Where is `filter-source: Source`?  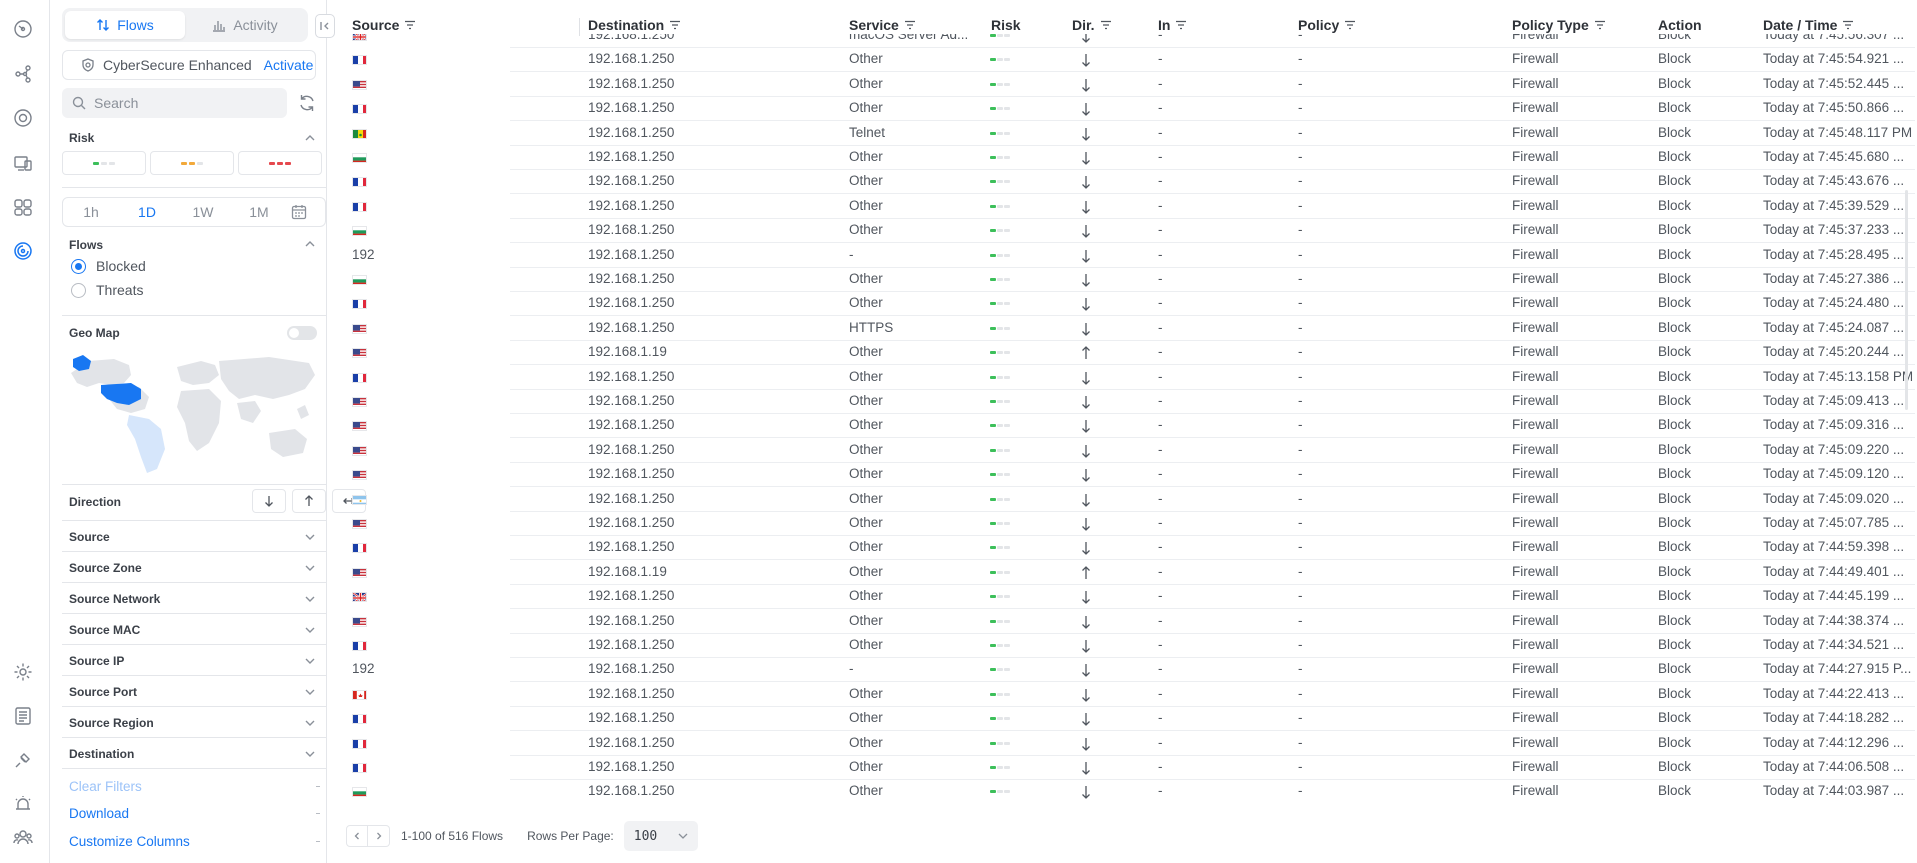 filter-source: Source is located at coordinates (194, 536).